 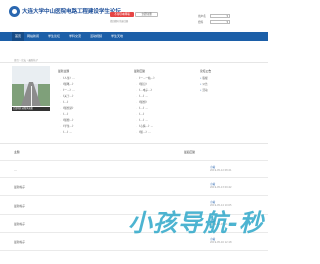 I want to click on reply-item: 《一…一帖…》, so click(x=146, y=78).